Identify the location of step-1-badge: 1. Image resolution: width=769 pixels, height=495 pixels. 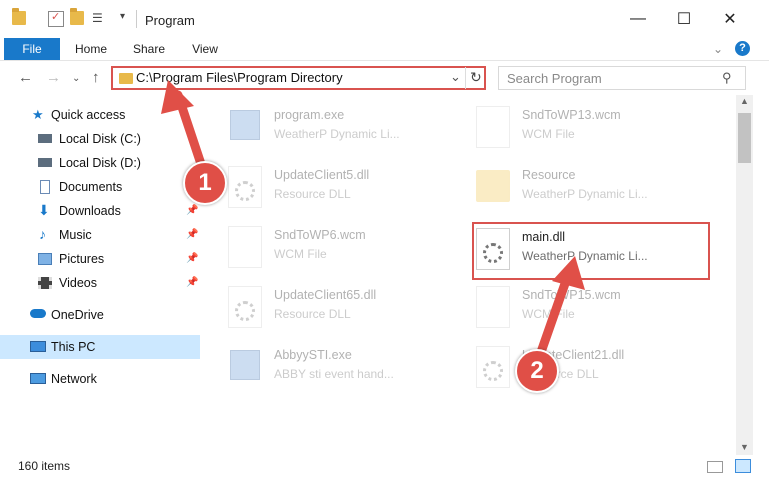
(205, 183).